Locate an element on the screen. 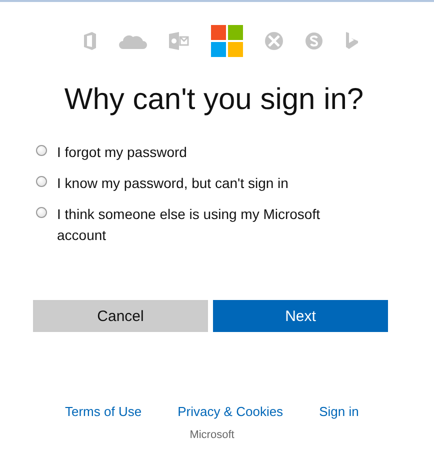  footer-link: Terms of Use is located at coordinates (103, 411).